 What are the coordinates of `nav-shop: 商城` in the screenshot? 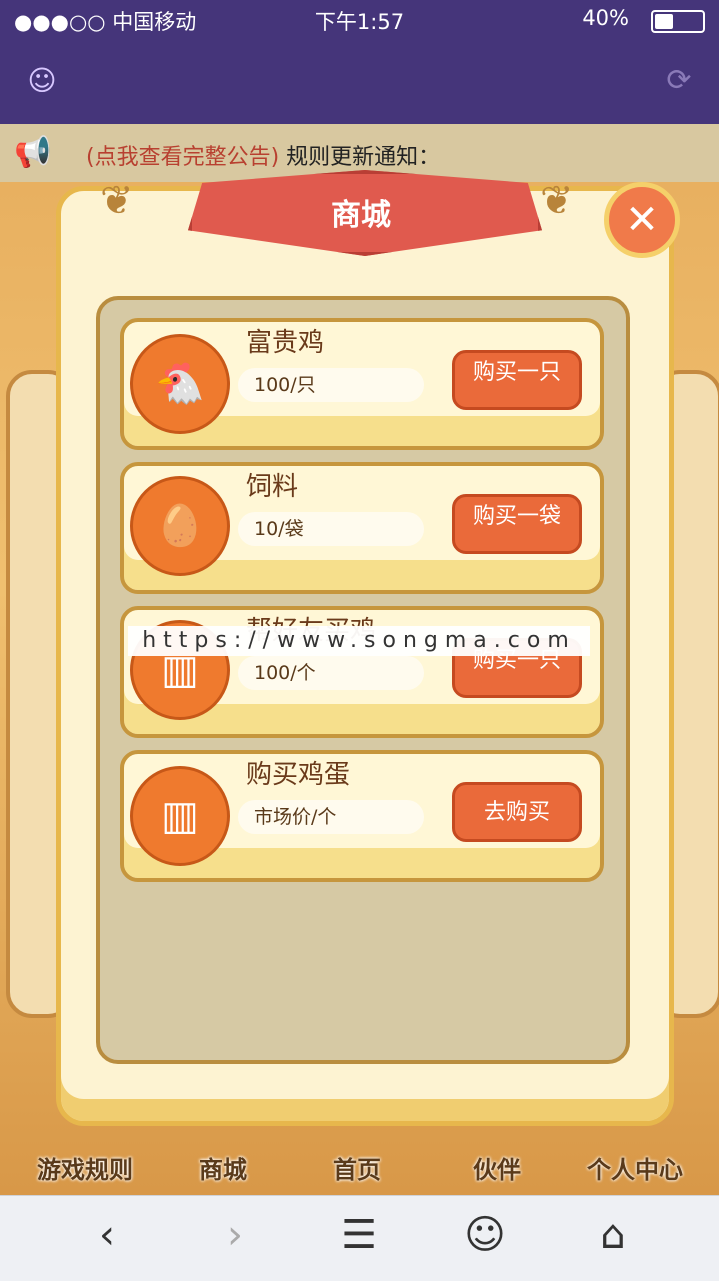 It's located at (223, 1167).